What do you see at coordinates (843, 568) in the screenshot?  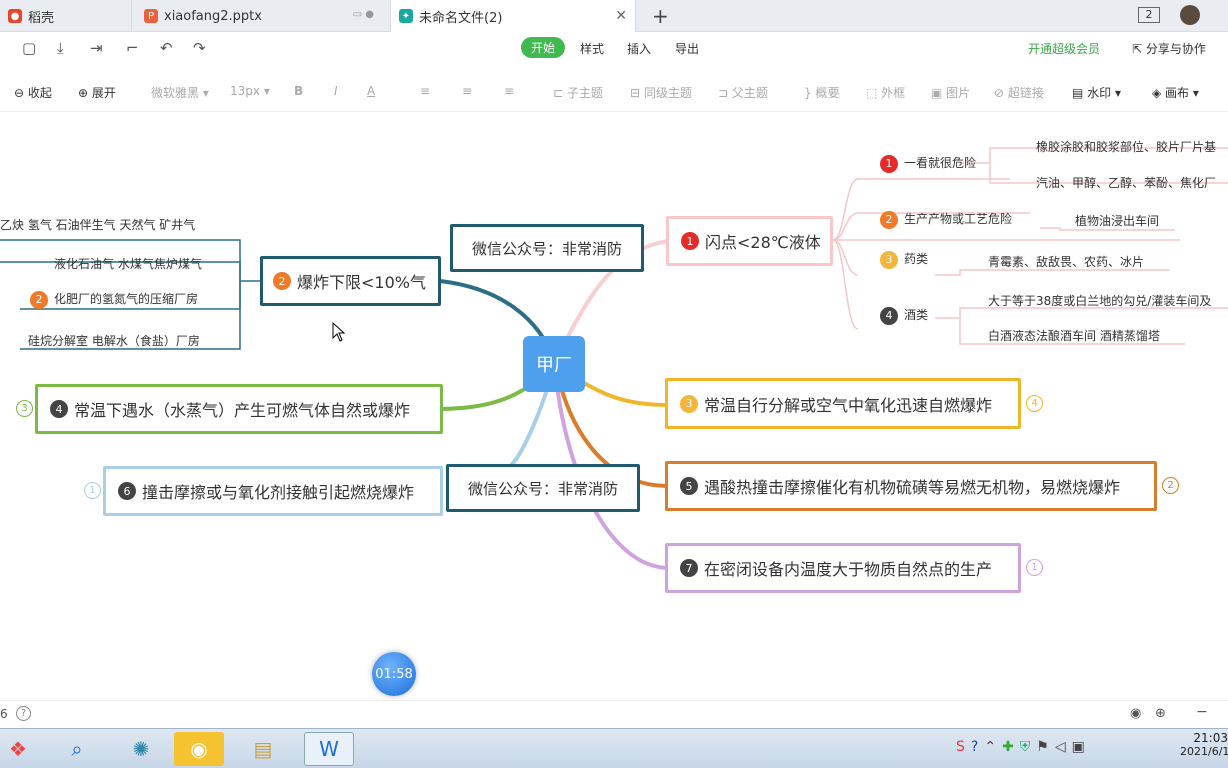 I see `branch-7-node: 7 在密闭设备内温度大于物质自然点的生产` at bounding box center [843, 568].